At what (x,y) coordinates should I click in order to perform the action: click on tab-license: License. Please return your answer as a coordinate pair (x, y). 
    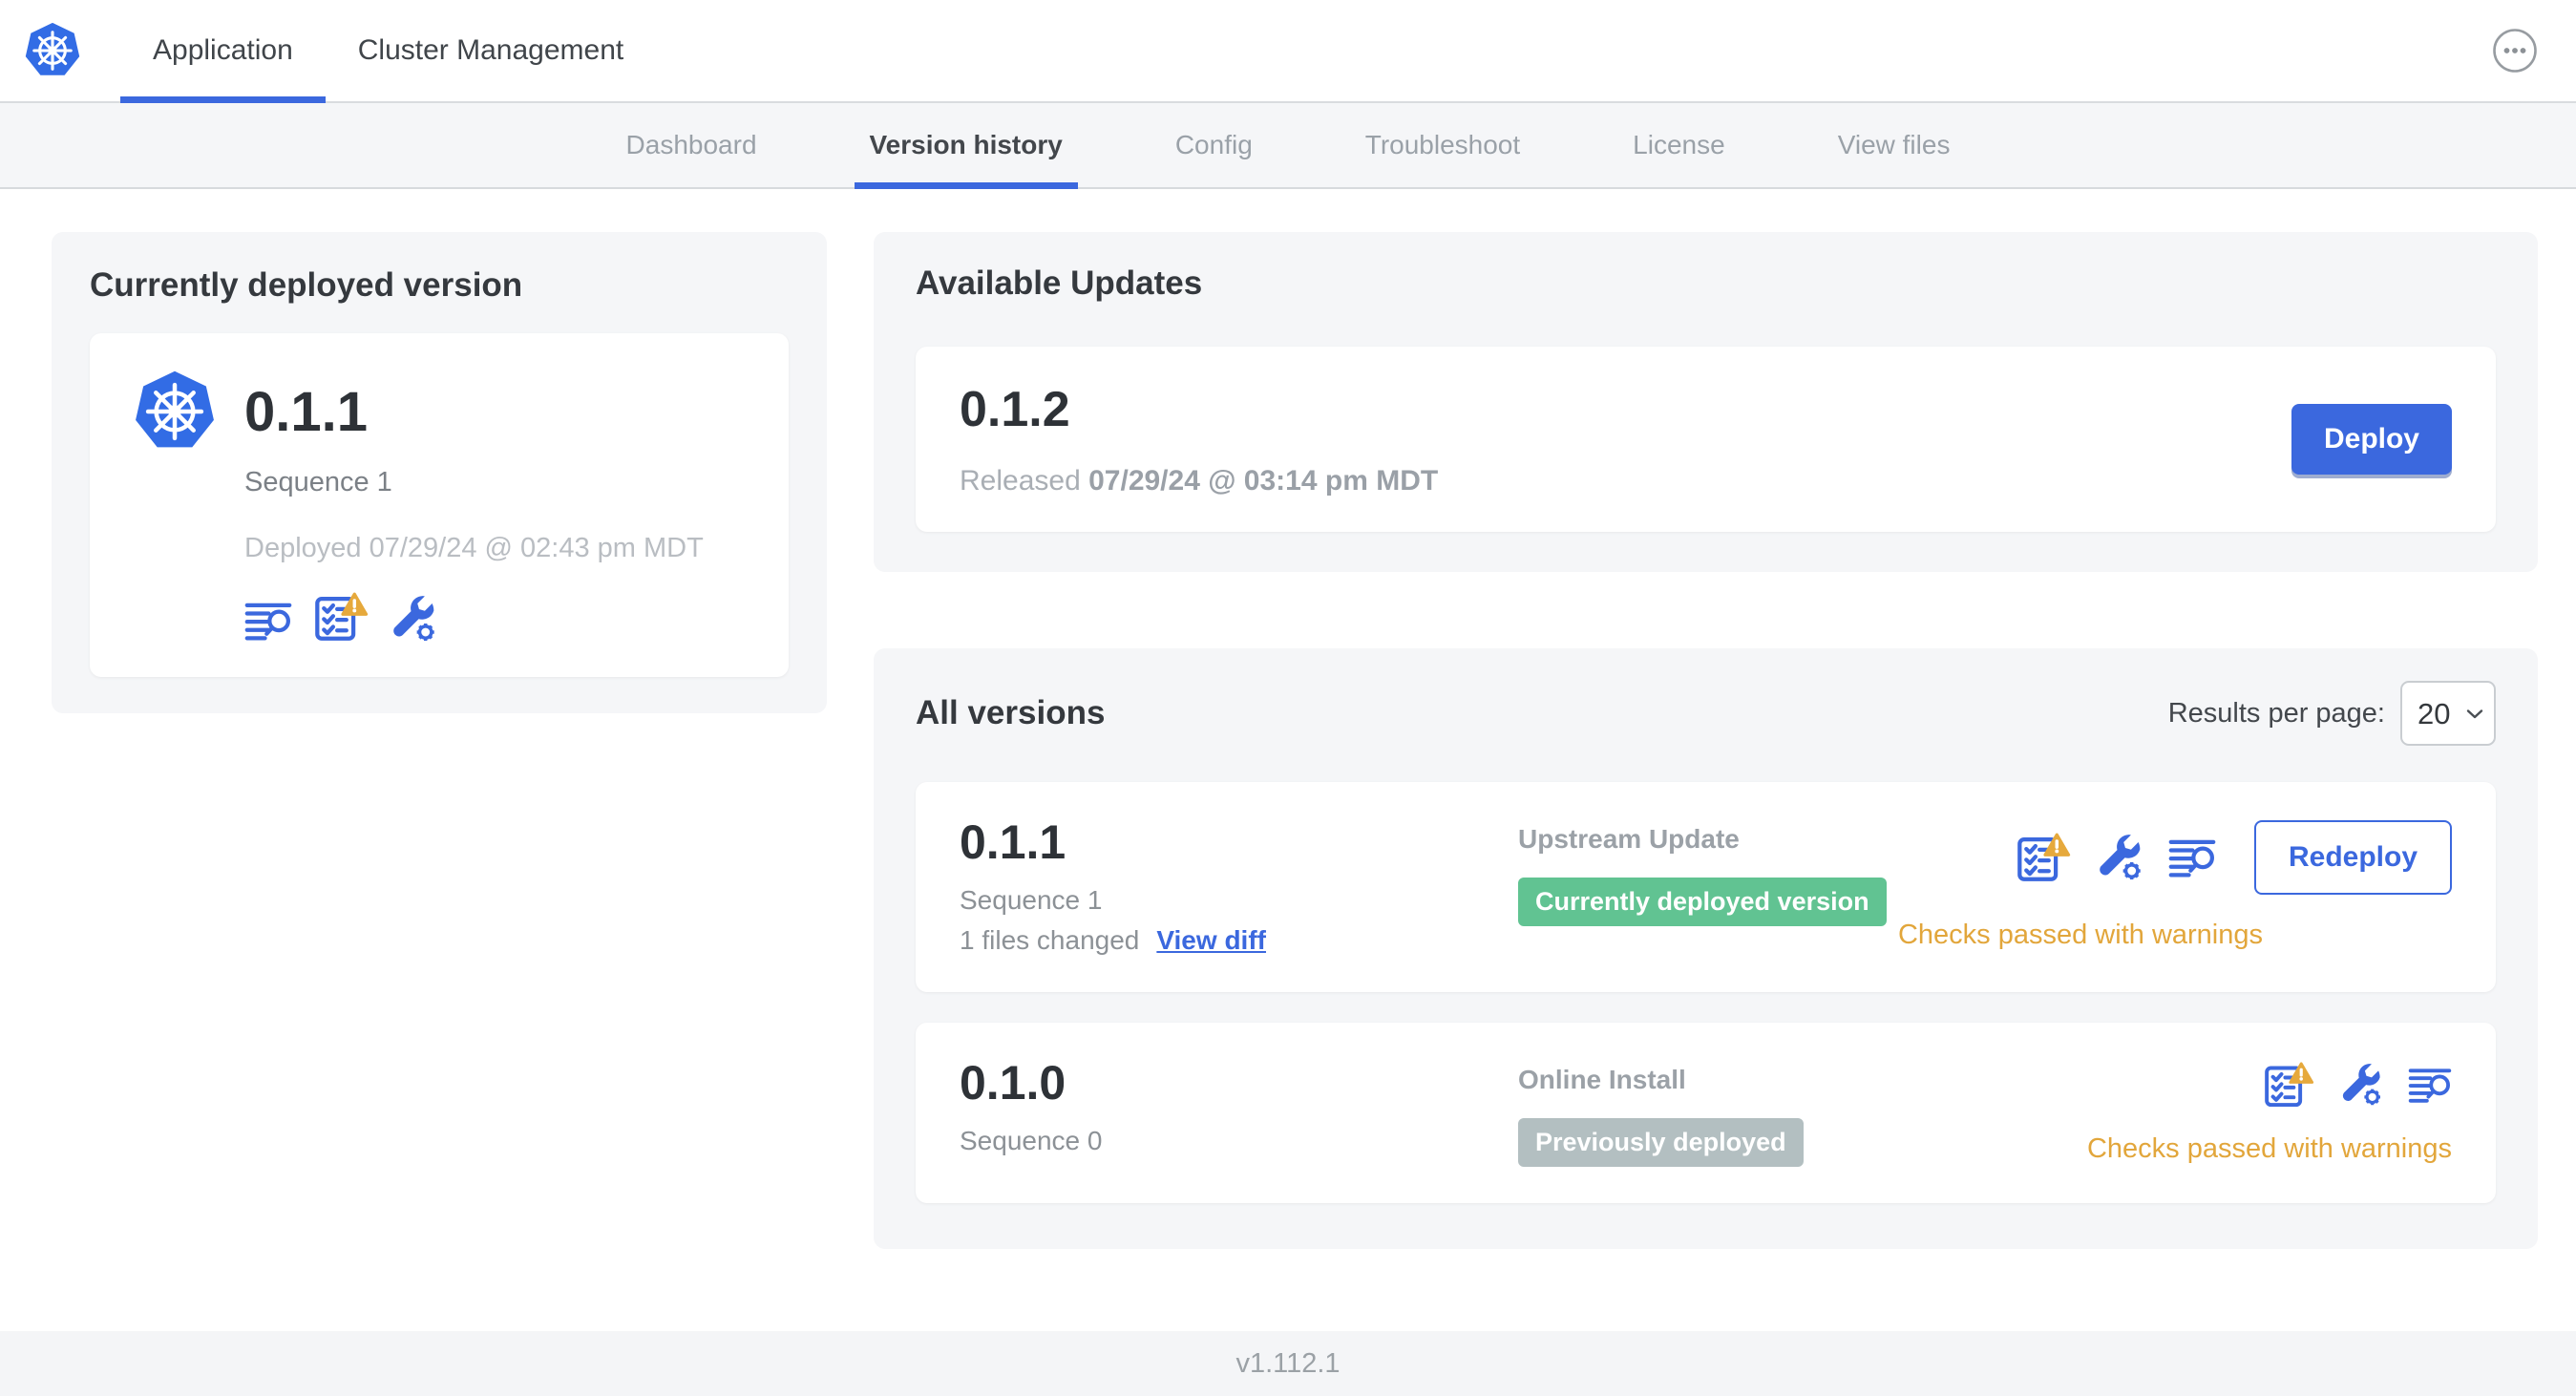
    Looking at the image, I should click on (1679, 145).